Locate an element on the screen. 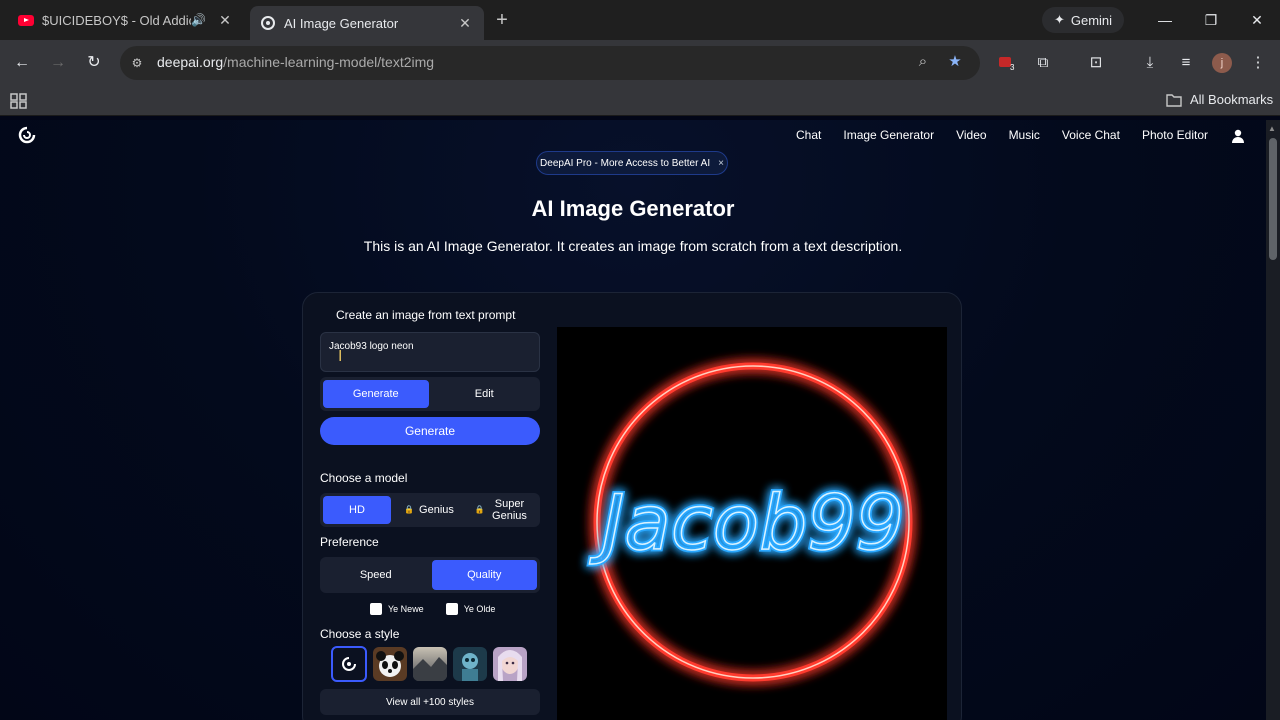 This screenshot has width=1280, height=720. model-label: Choose a model is located at coordinates (364, 478).